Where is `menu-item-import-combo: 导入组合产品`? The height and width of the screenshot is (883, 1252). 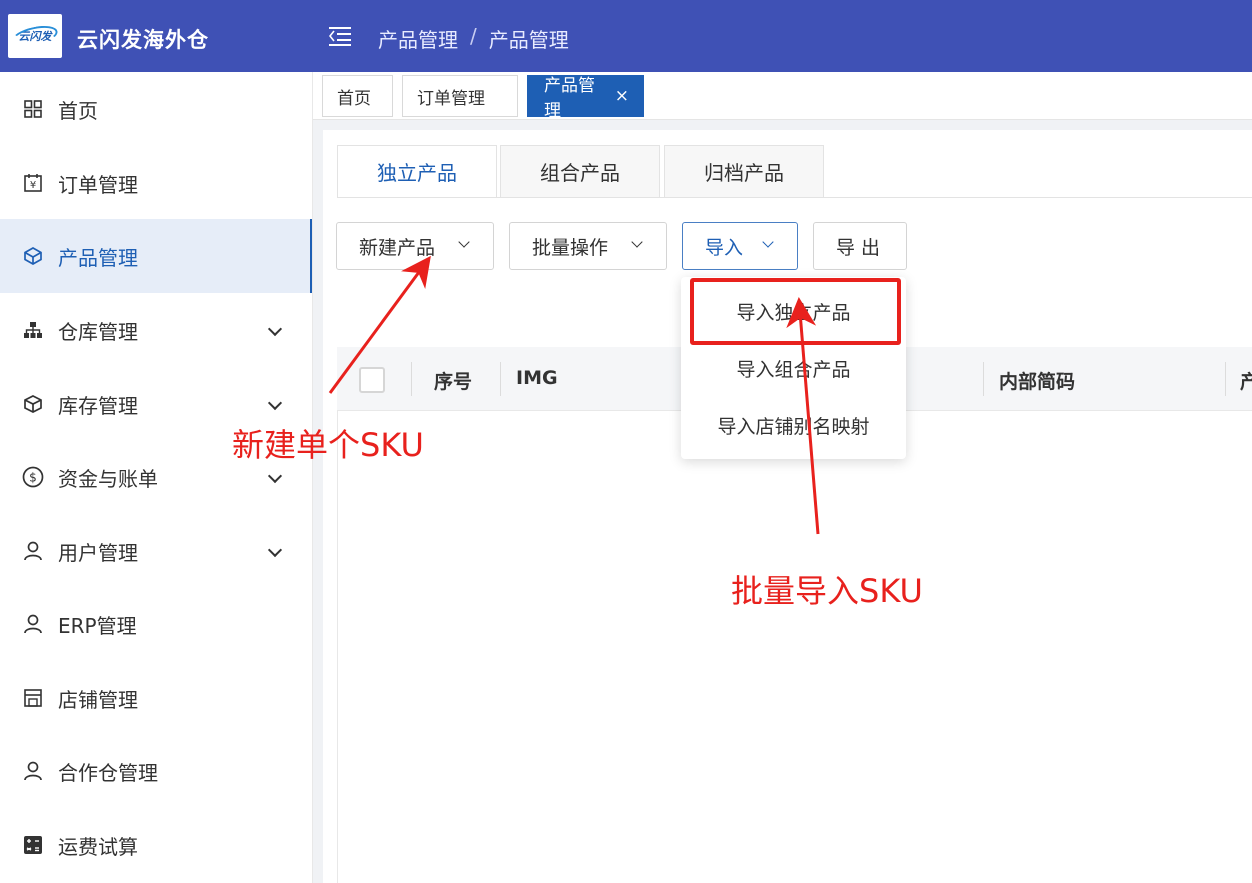
menu-item-import-combo: 导入组合产品 is located at coordinates (793, 368).